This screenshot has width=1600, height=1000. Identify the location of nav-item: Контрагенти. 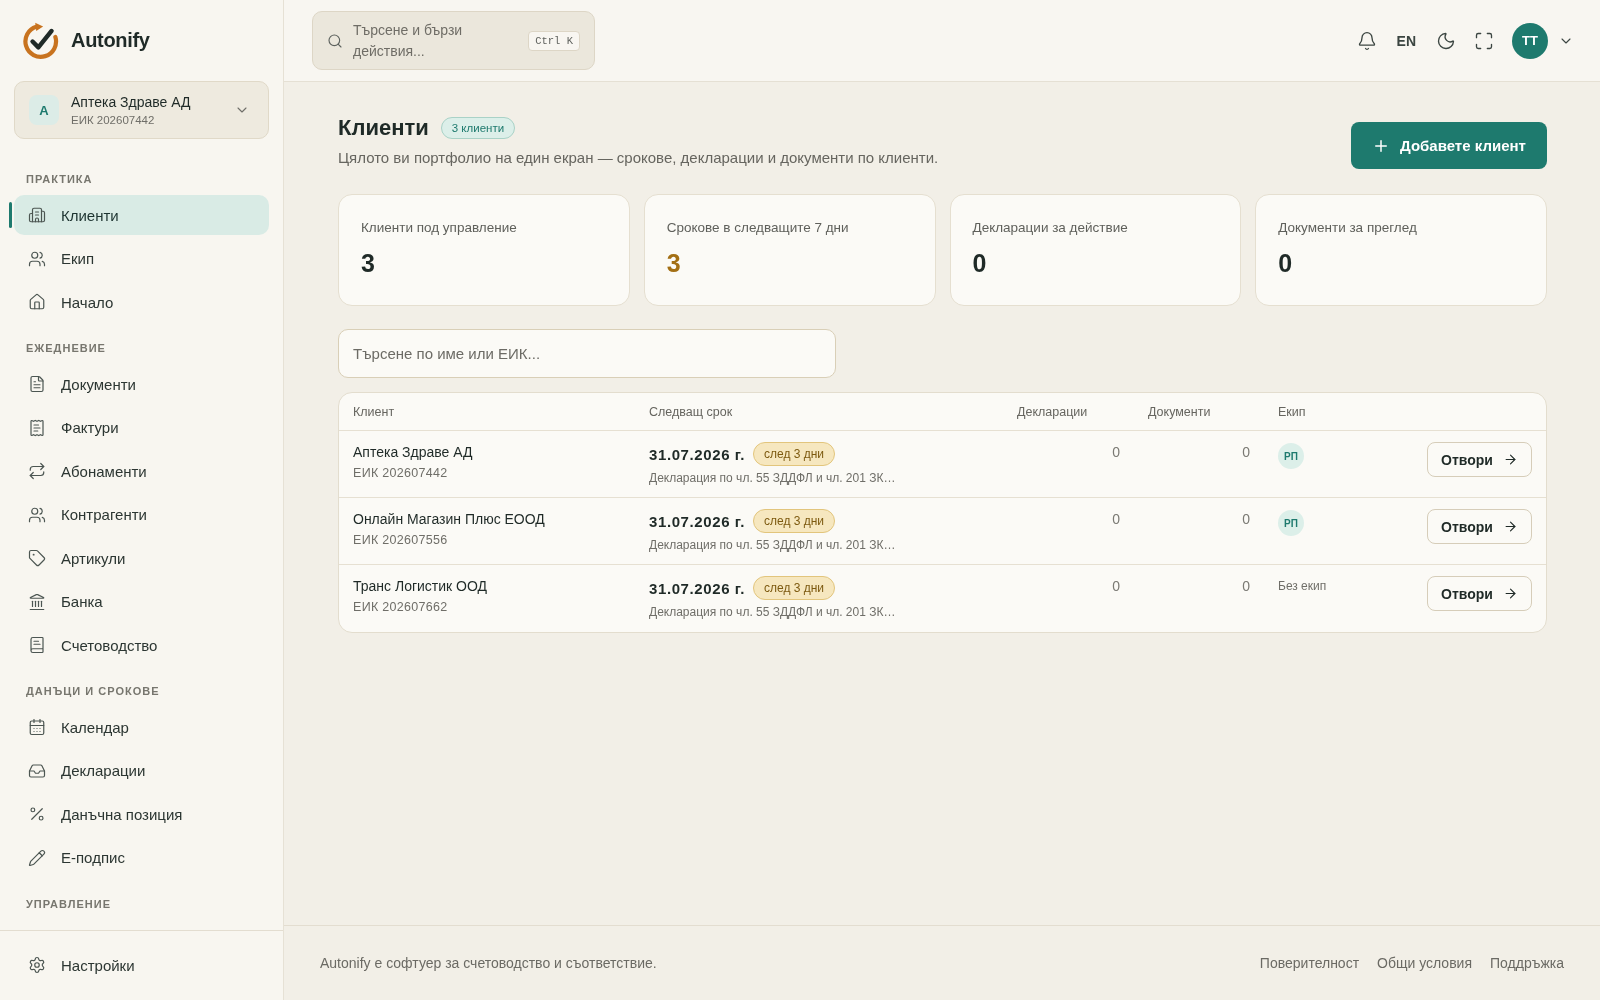
(141, 514).